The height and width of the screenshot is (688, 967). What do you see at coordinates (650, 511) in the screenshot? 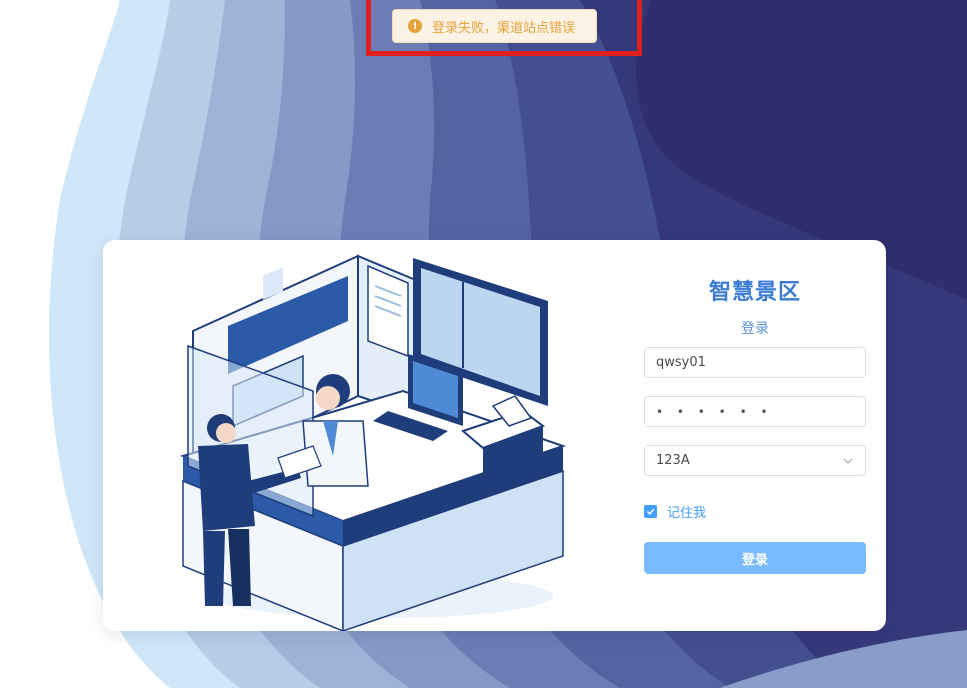
I see `checkbox-checked-icon` at bounding box center [650, 511].